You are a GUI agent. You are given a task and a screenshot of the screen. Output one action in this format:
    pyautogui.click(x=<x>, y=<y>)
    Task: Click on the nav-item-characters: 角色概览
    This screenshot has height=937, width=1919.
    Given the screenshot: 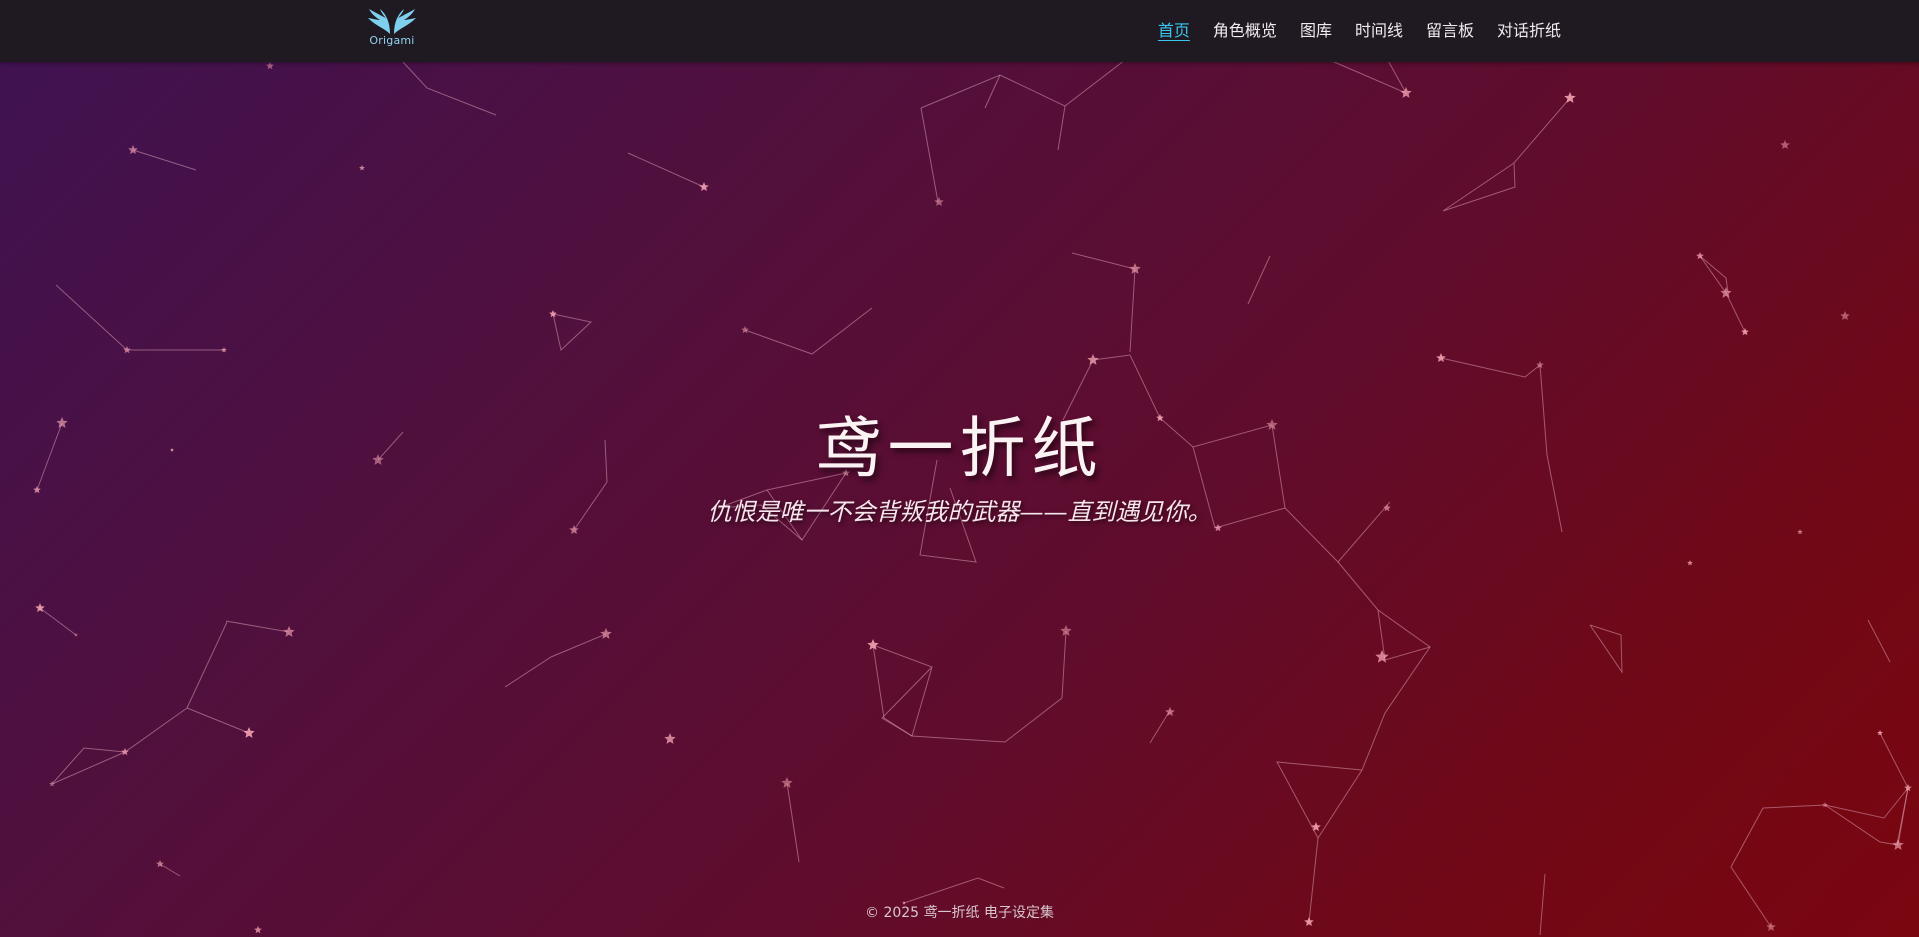 What is the action you would take?
    pyautogui.click(x=1245, y=31)
    